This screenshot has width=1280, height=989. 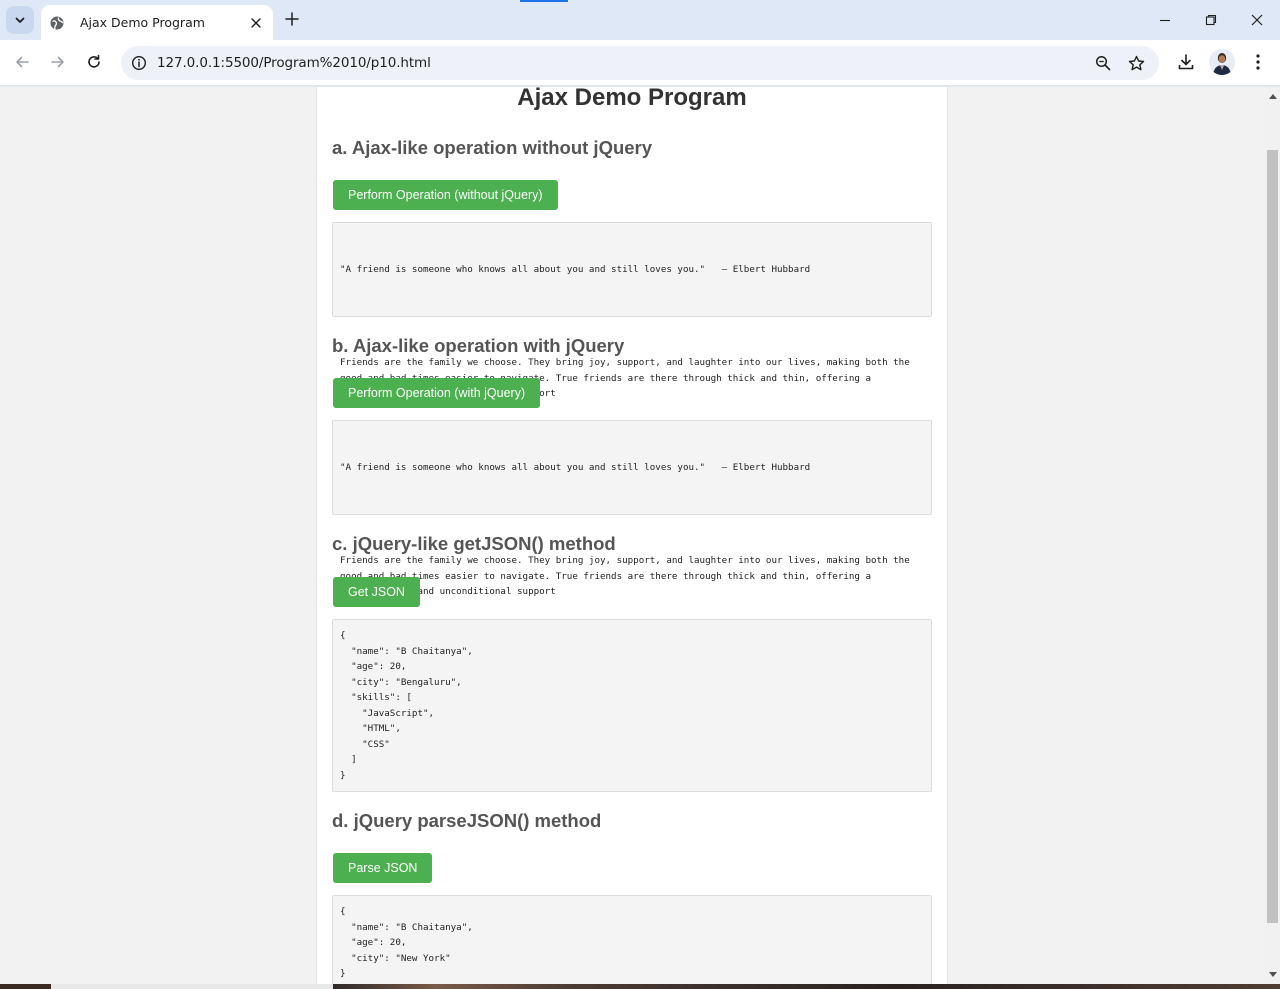 I want to click on new-tab-plus-icon, so click(x=292, y=19).